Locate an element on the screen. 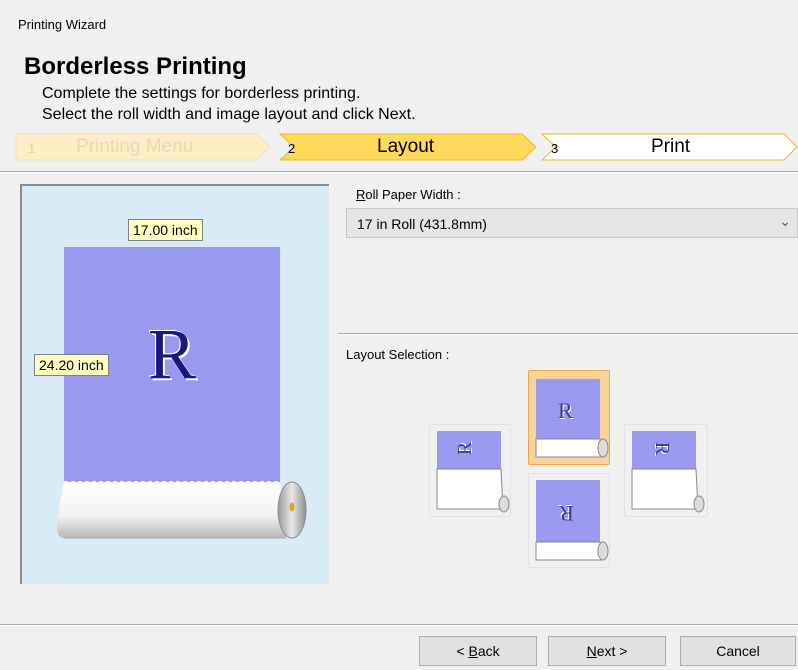 Image resolution: width=798 pixels, height=670 pixels. paper-roll is located at coordinates (172, 510).